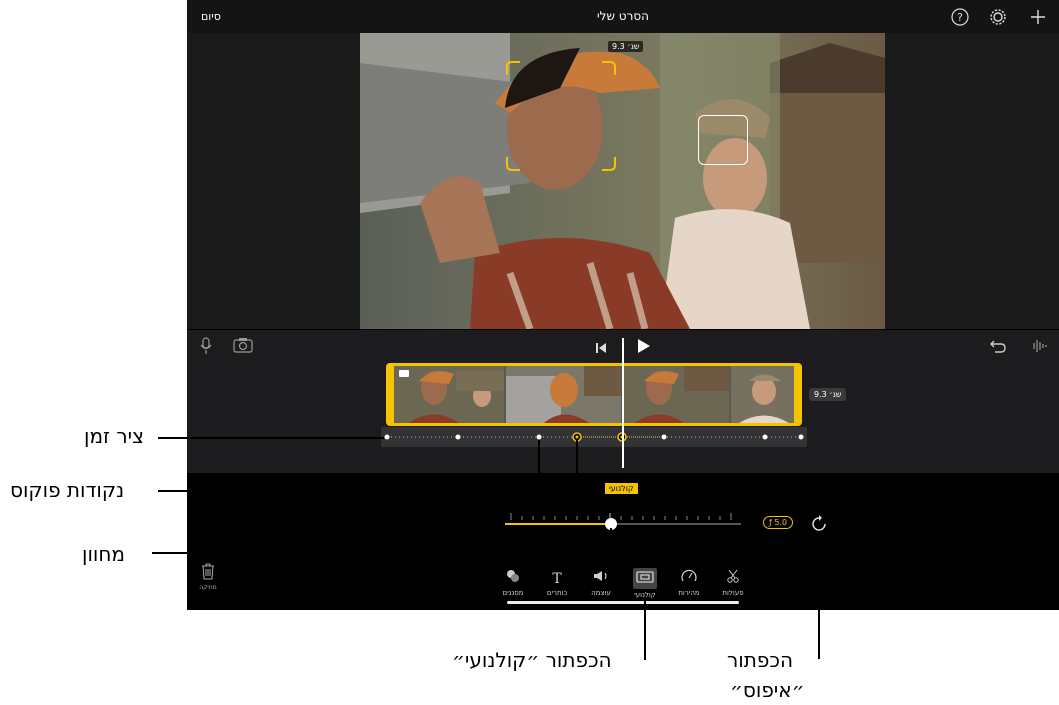 The image size is (1059, 705). What do you see at coordinates (760, 660) in the screenshot?
I see `callout-reset-line1: הכפתור` at bounding box center [760, 660].